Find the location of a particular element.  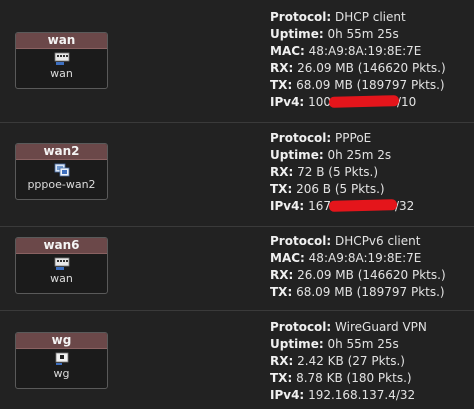

interface-badge-wan: wan wan is located at coordinates (61, 60).